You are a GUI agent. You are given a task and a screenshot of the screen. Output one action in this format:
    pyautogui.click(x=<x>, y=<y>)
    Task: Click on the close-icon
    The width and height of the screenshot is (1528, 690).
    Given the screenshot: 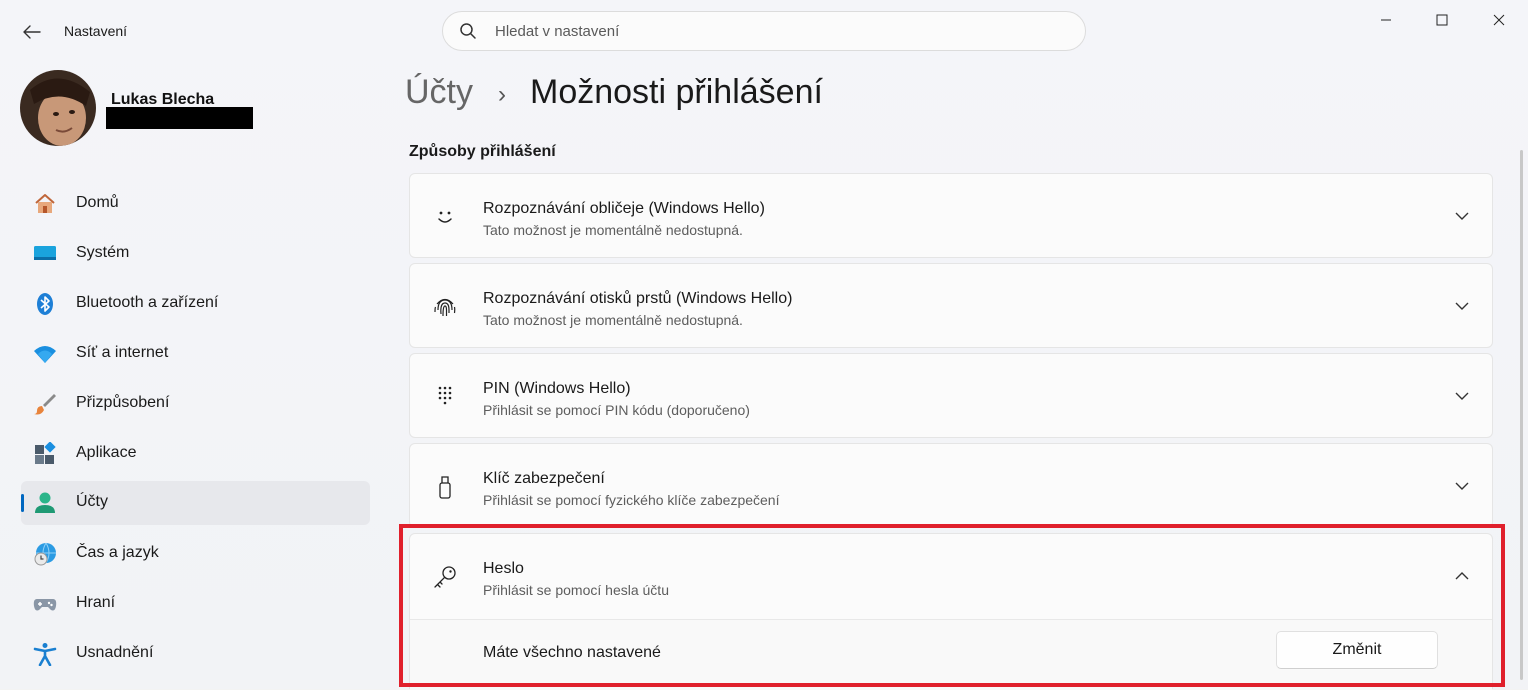 What is the action you would take?
    pyautogui.click(x=1498, y=20)
    